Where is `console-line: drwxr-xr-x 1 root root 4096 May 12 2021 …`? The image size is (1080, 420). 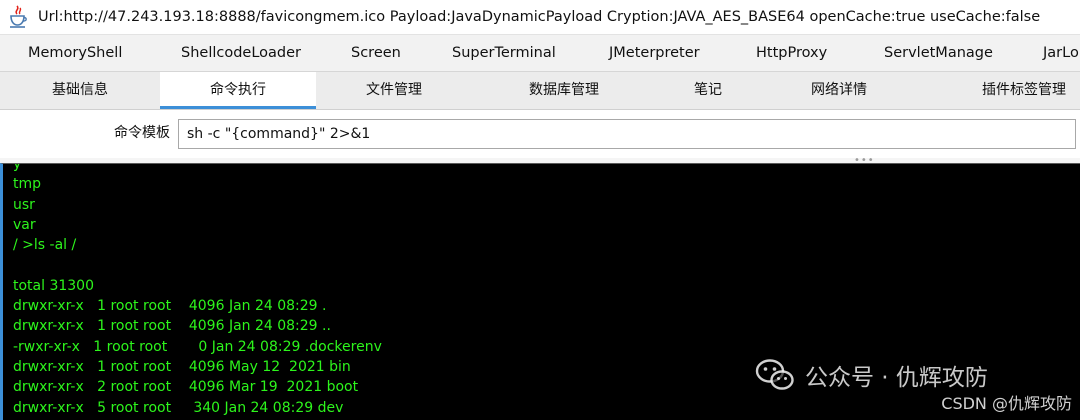 console-line: drwxr-xr-x 1 root root 4096 May 12 2021 … is located at coordinates (182, 366).